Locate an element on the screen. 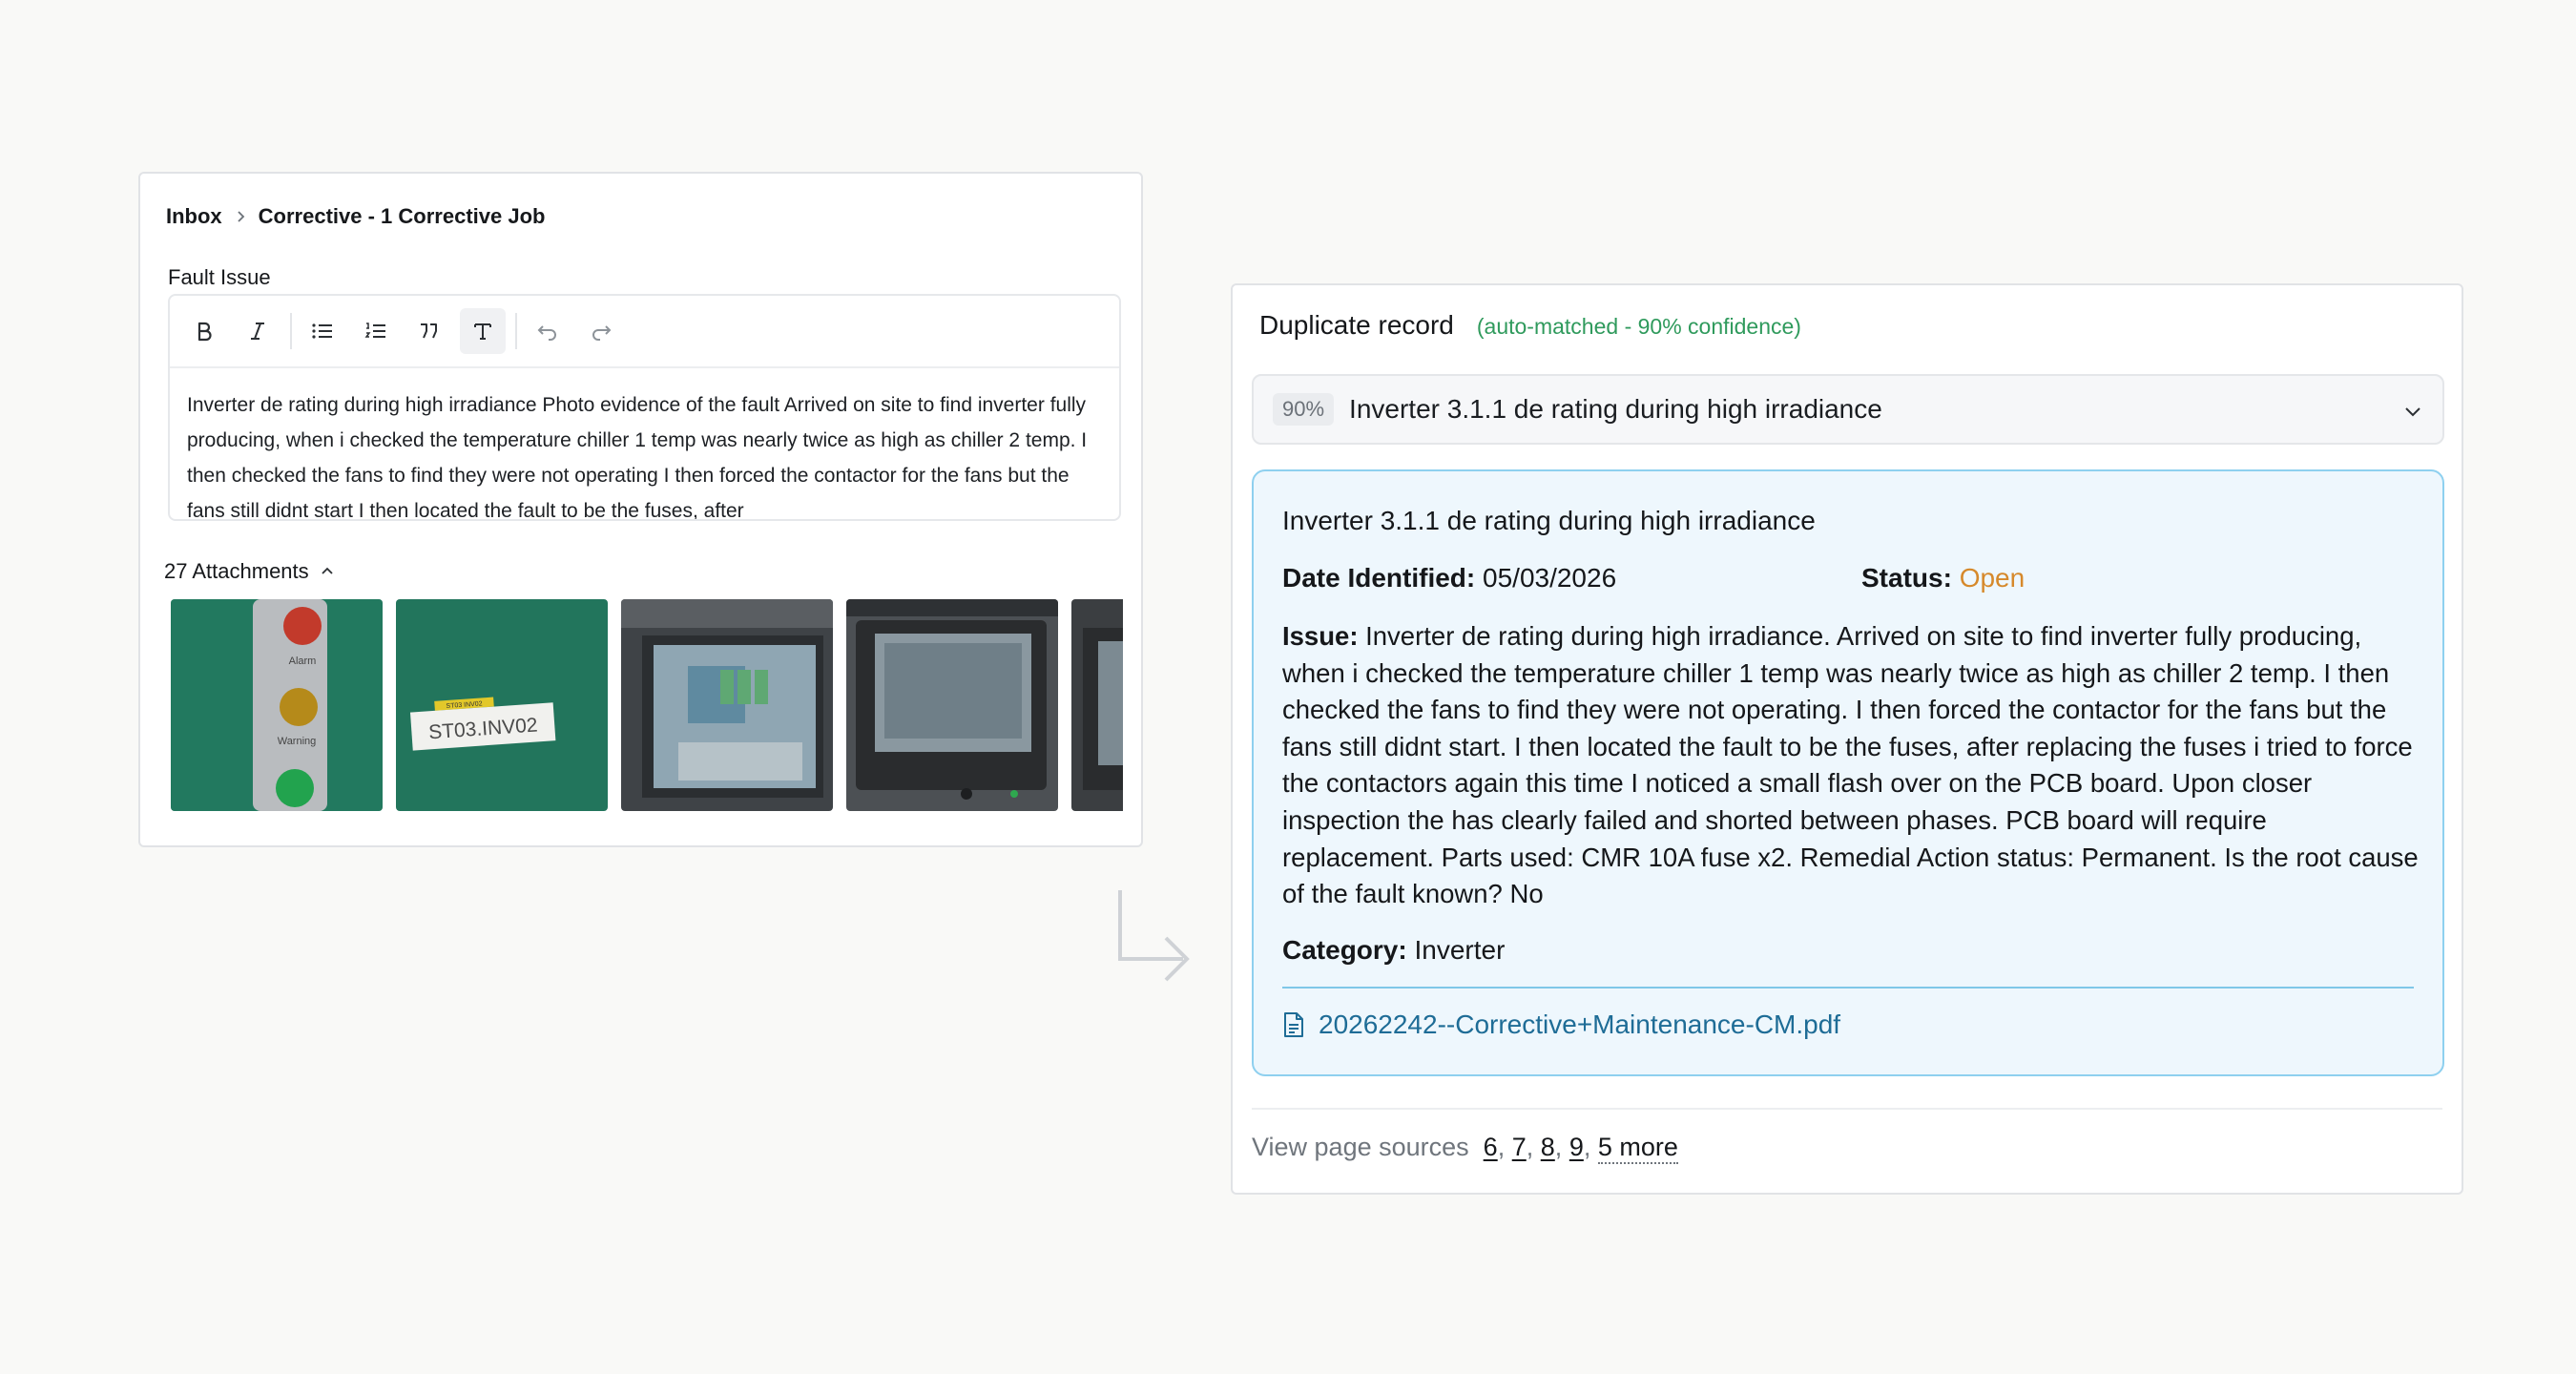  page-source-link: 6 is located at coordinates (1491, 1147).